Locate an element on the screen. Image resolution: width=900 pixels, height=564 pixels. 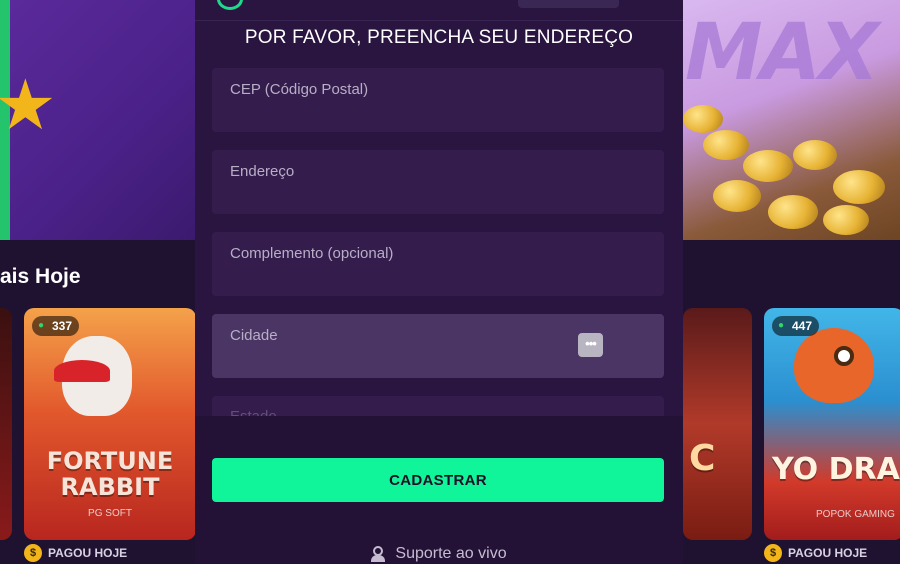
player-count: 447 is located at coordinates (802, 326).